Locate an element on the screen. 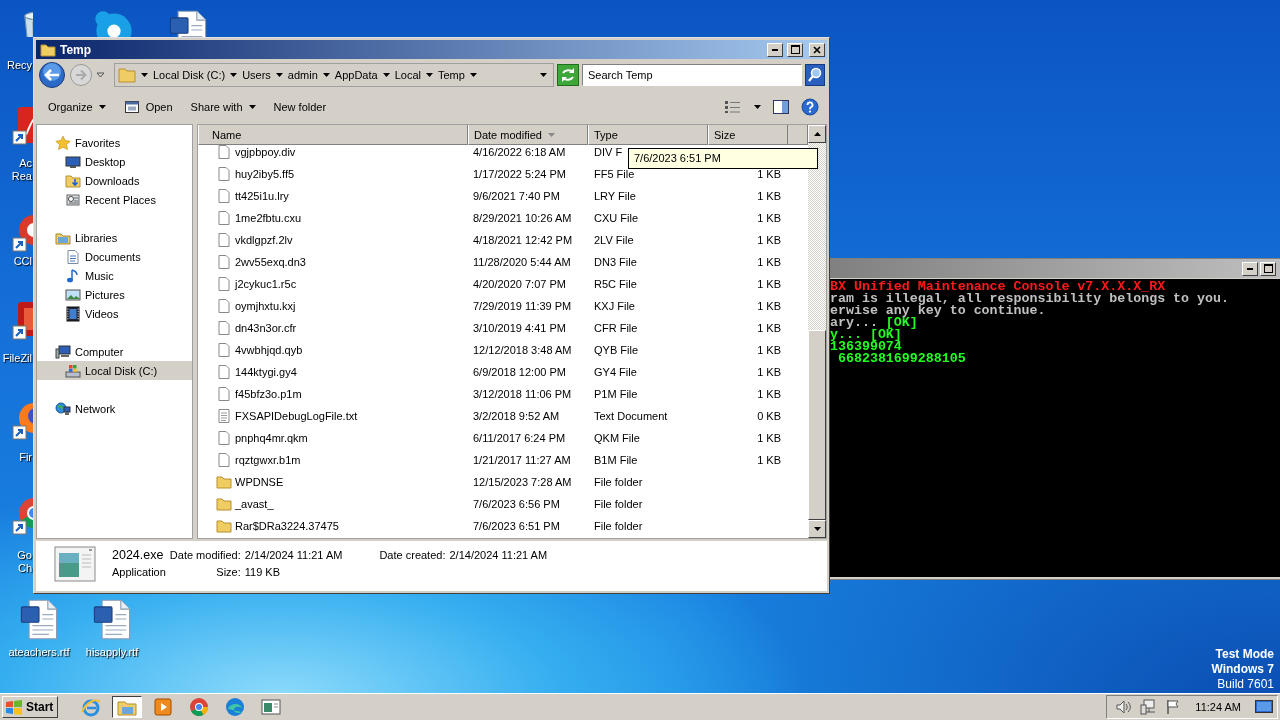 The width and height of the screenshot is (1280, 720). nav-item: Network is located at coordinates (114, 408).